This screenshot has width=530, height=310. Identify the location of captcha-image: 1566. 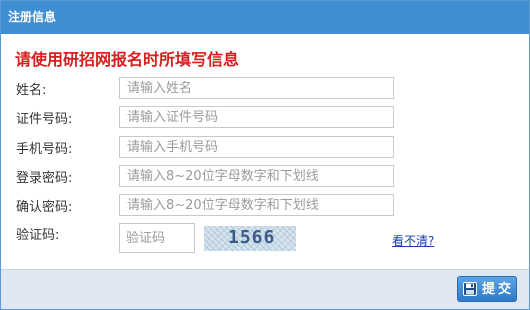
(250, 238).